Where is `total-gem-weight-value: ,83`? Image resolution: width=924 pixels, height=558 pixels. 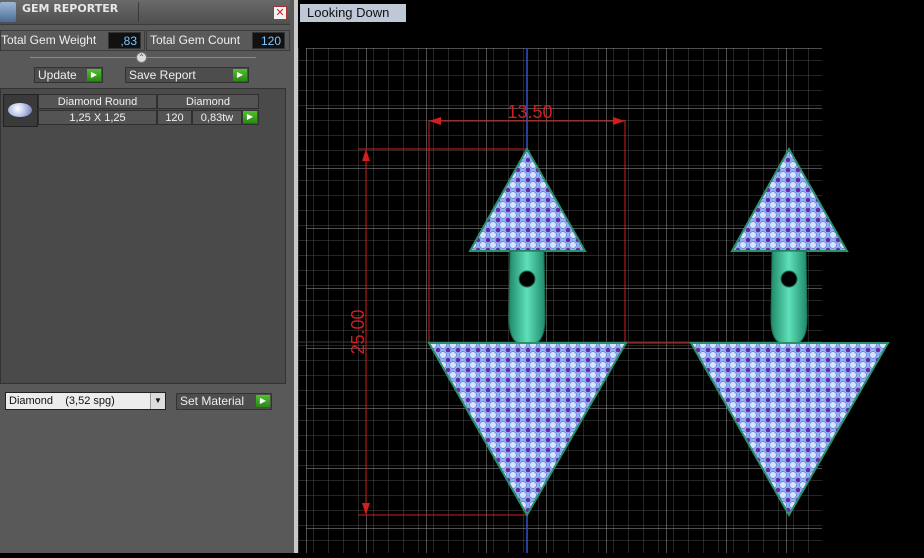 total-gem-weight-value: ,83 is located at coordinates (124, 40).